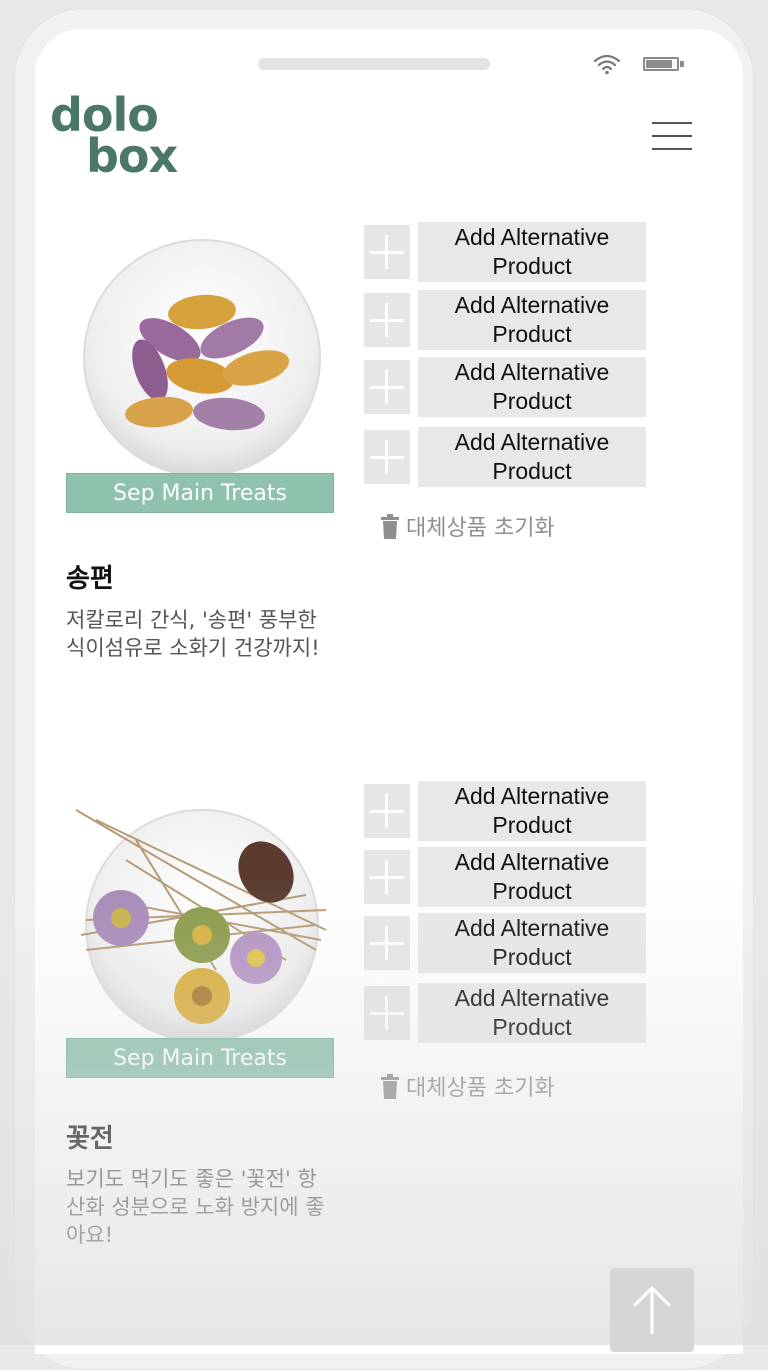 The image size is (768, 1370). Describe the element at coordinates (673, 137) in the screenshot. I see `hamburger-menu-icon` at that location.